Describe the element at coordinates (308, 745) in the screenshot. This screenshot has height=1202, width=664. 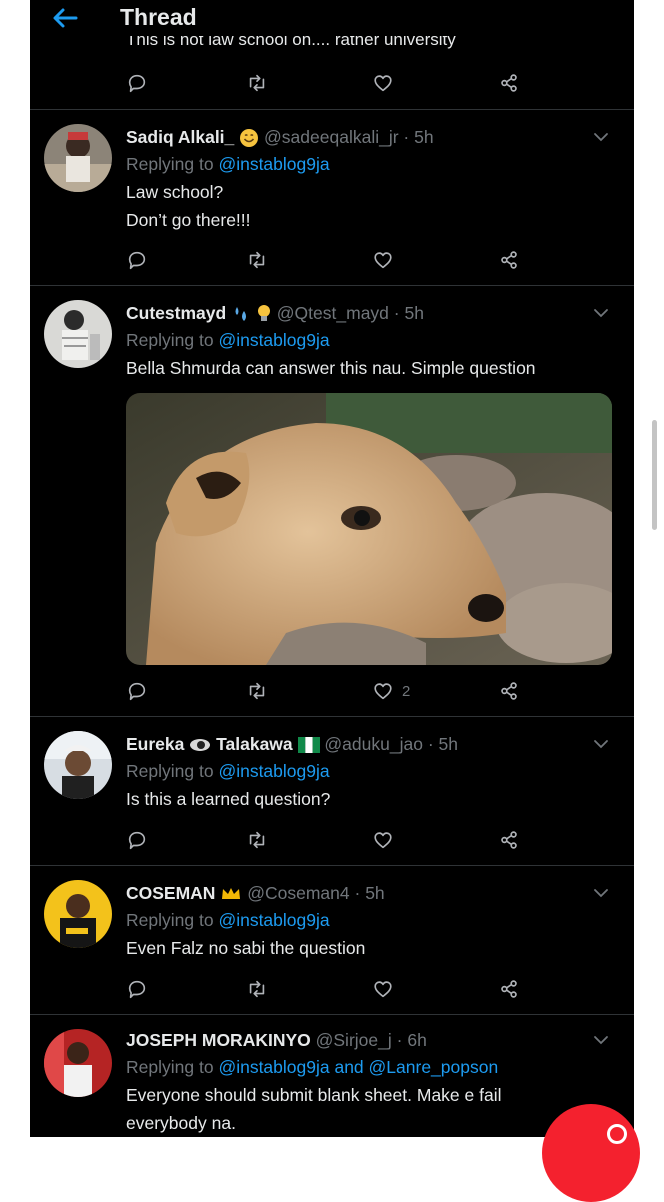
I see `nigeria-flag-icon` at that location.